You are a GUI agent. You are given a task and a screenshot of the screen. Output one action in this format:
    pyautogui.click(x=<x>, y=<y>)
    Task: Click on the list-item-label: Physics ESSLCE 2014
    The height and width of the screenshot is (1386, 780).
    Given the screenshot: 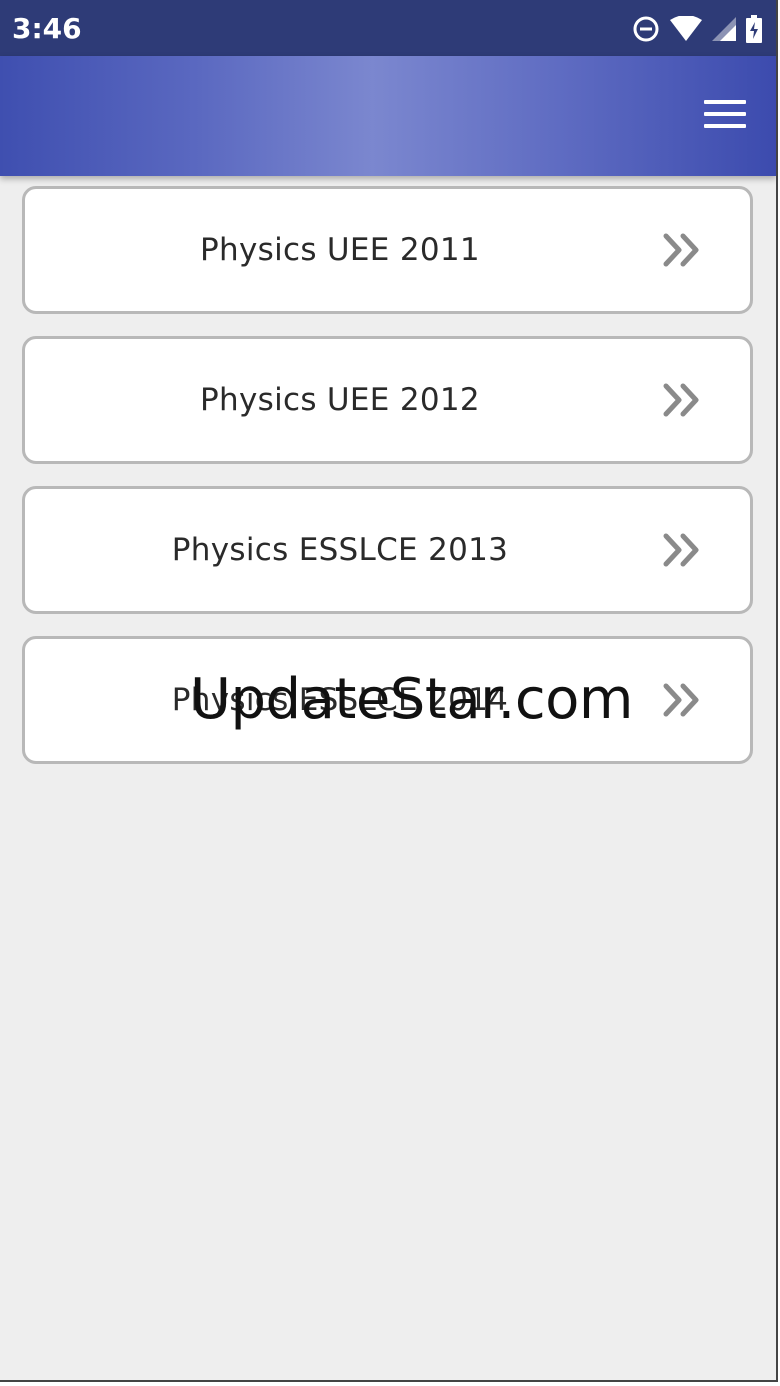 What is the action you would take?
    pyautogui.click(x=340, y=700)
    